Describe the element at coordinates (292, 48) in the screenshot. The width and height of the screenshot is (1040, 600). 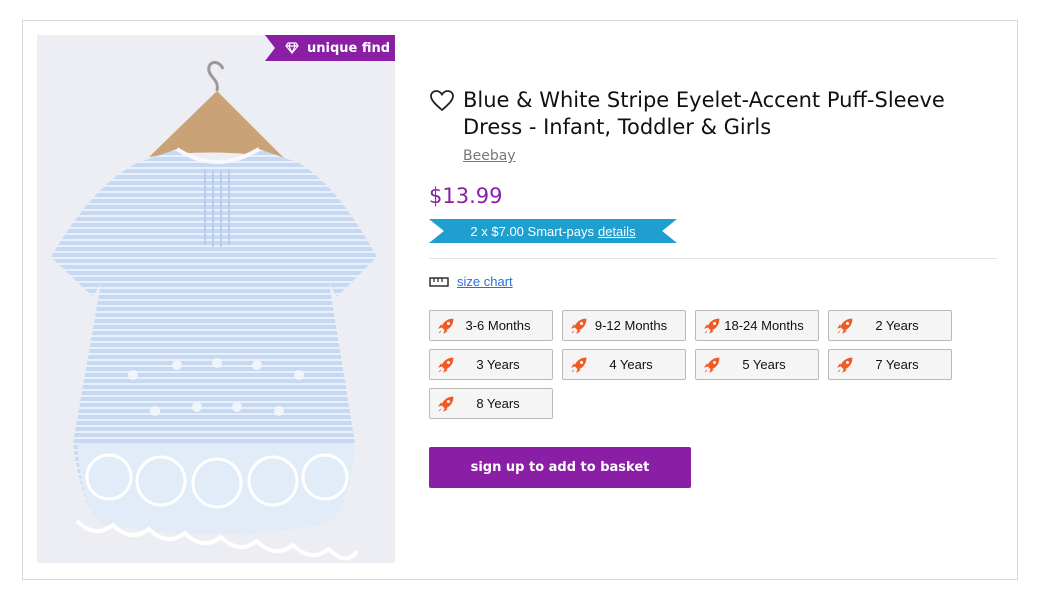
I see `diamond-icon` at that location.